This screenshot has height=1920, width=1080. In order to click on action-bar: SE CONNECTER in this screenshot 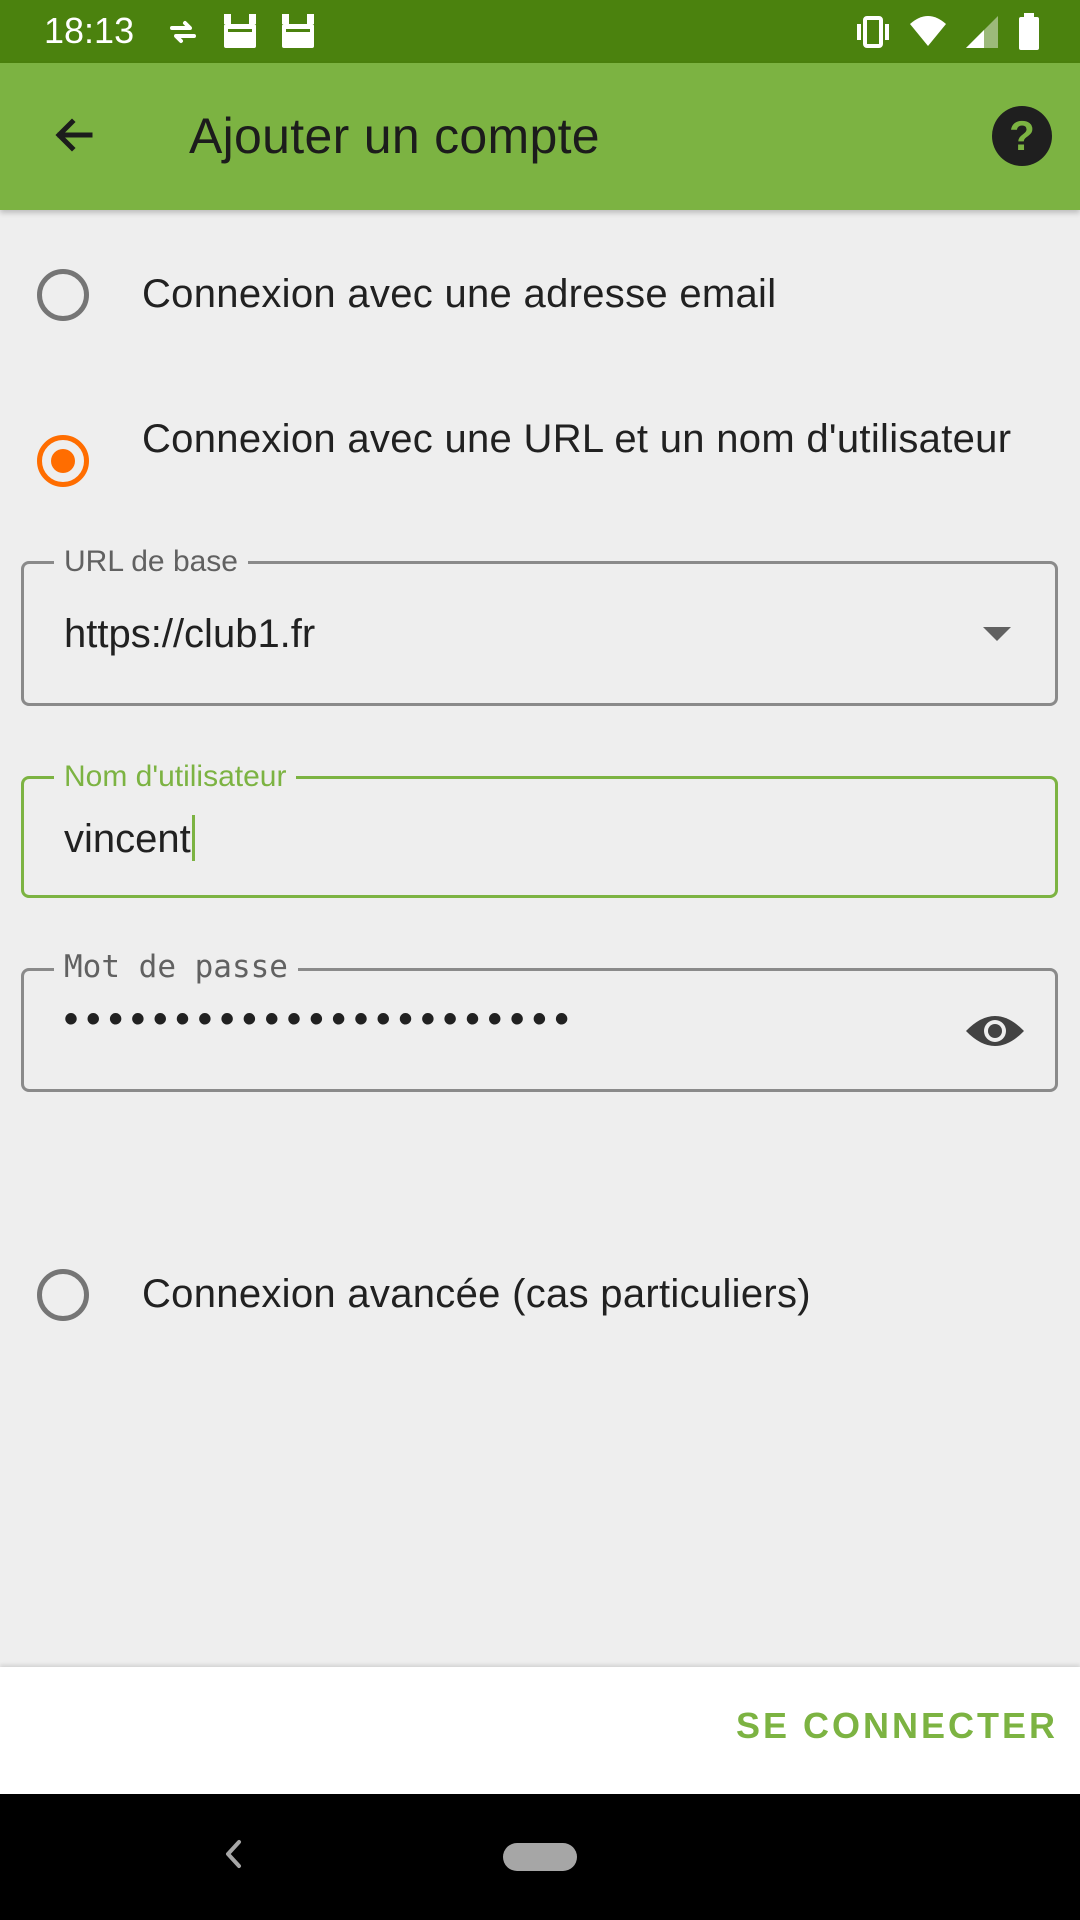, I will do `click(540, 1730)`.